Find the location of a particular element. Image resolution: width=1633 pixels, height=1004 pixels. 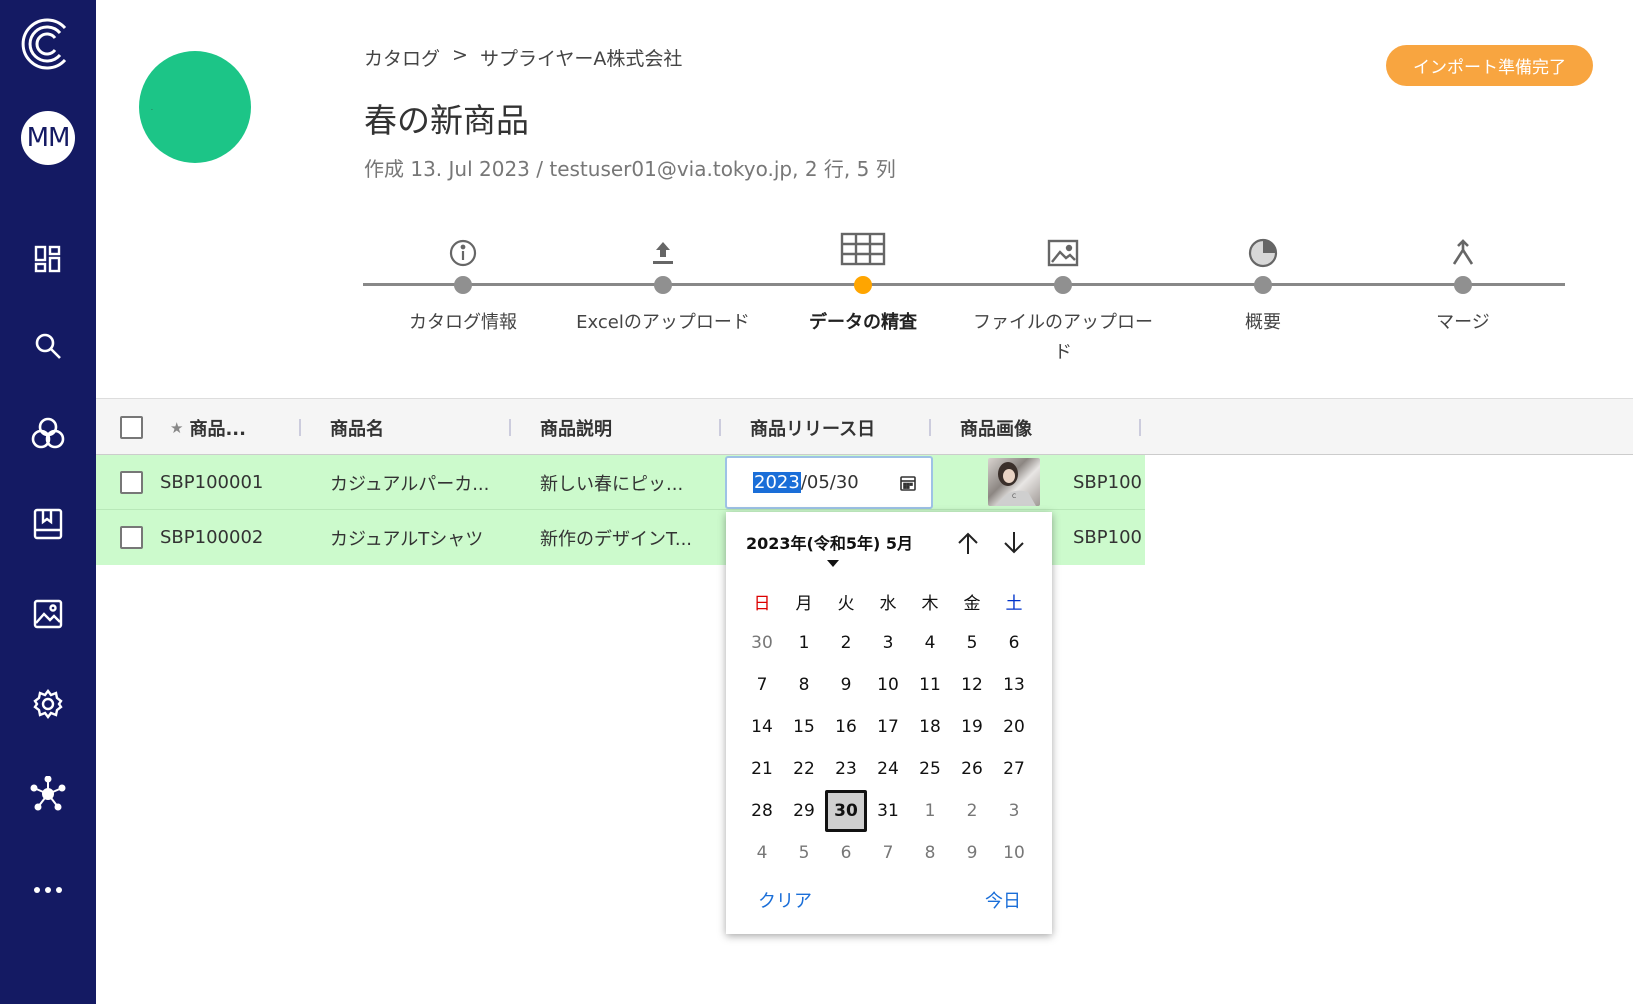

column-header-release-date: 商品リリース日 is located at coordinates (812, 427).